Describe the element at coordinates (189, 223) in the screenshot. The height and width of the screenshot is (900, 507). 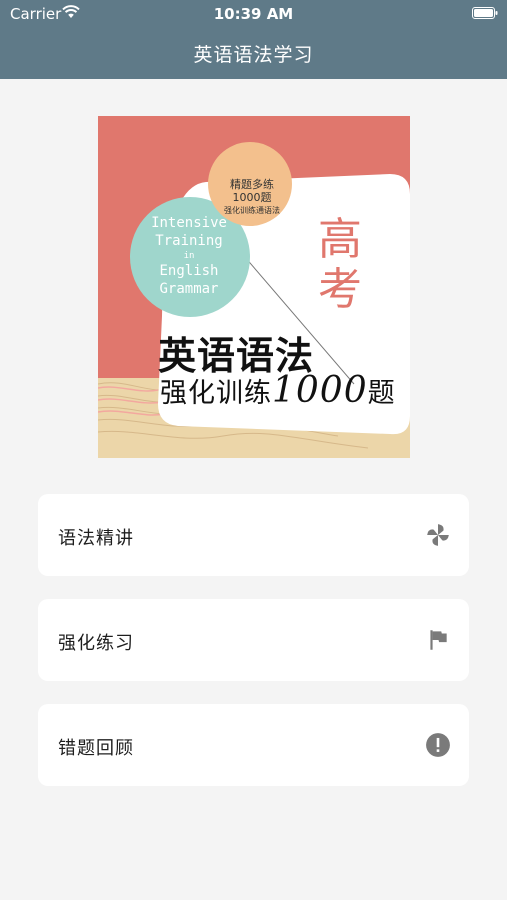
I see `cover-english-line1: Intensive` at that location.